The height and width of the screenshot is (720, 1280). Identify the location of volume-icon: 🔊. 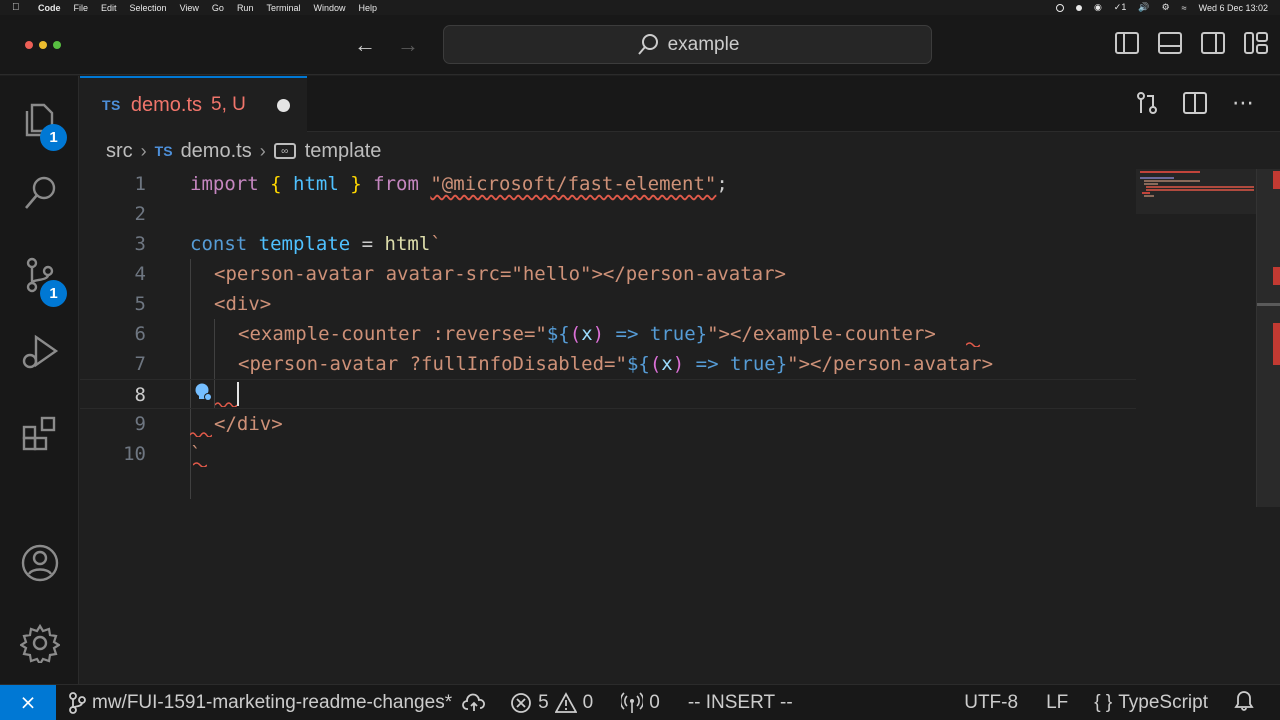
(1143, 7).